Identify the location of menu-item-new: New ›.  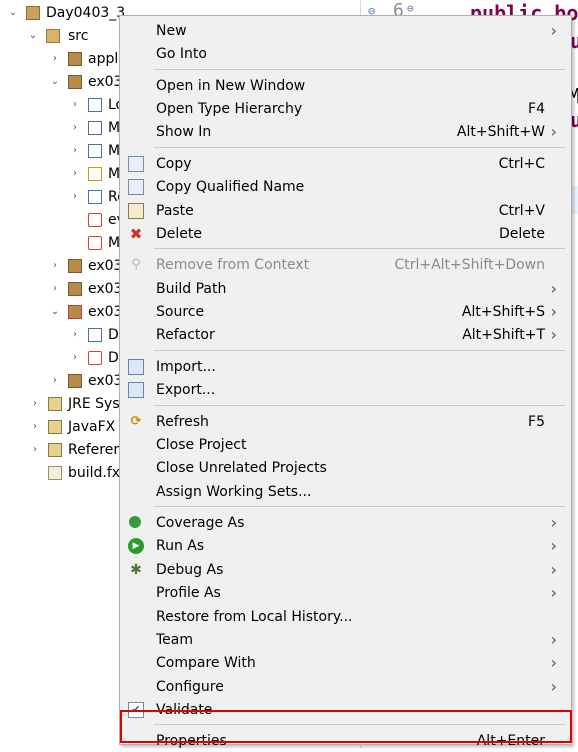
(345, 31).